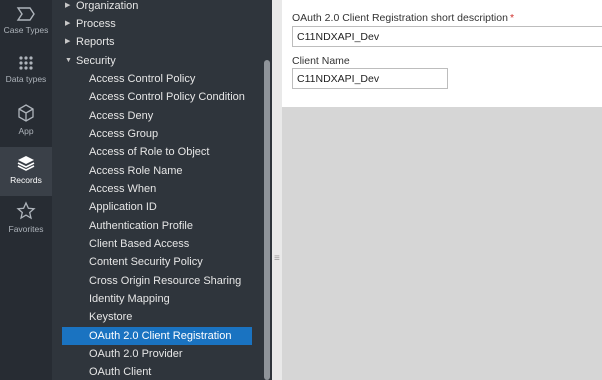 Image resolution: width=602 pixels, height=380 pixels. Describe the element at coordinates (157, 152) in the screenshot. I see `tree-item-access-of-role-to-object: Access of Role to Object` at that location.